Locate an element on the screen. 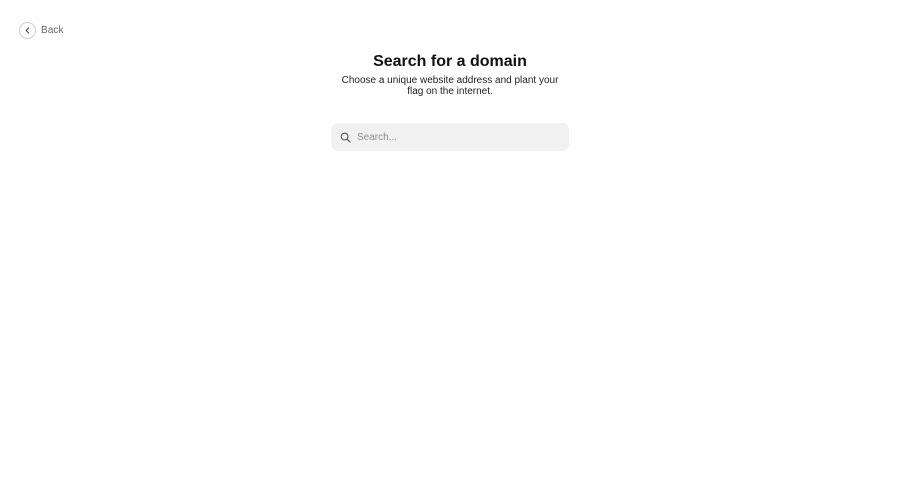 This screenshot has height=484, width=900. search-bar is located at coordinates (450, 137).